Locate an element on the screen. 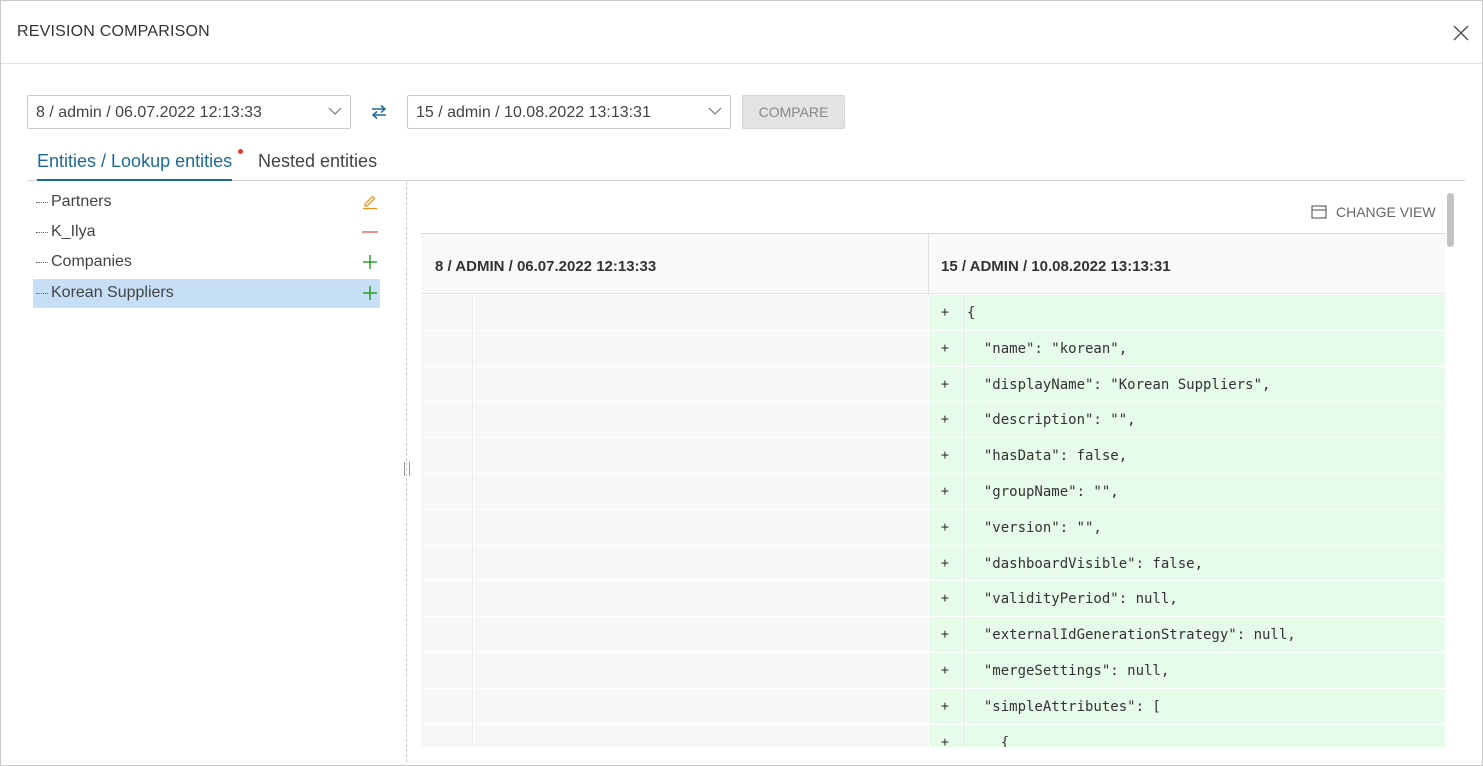 The width and height of the screenshot is (1483, 766). tab-entities-lookup: Entities / Lookup entities is located at coordinates (135, 166).